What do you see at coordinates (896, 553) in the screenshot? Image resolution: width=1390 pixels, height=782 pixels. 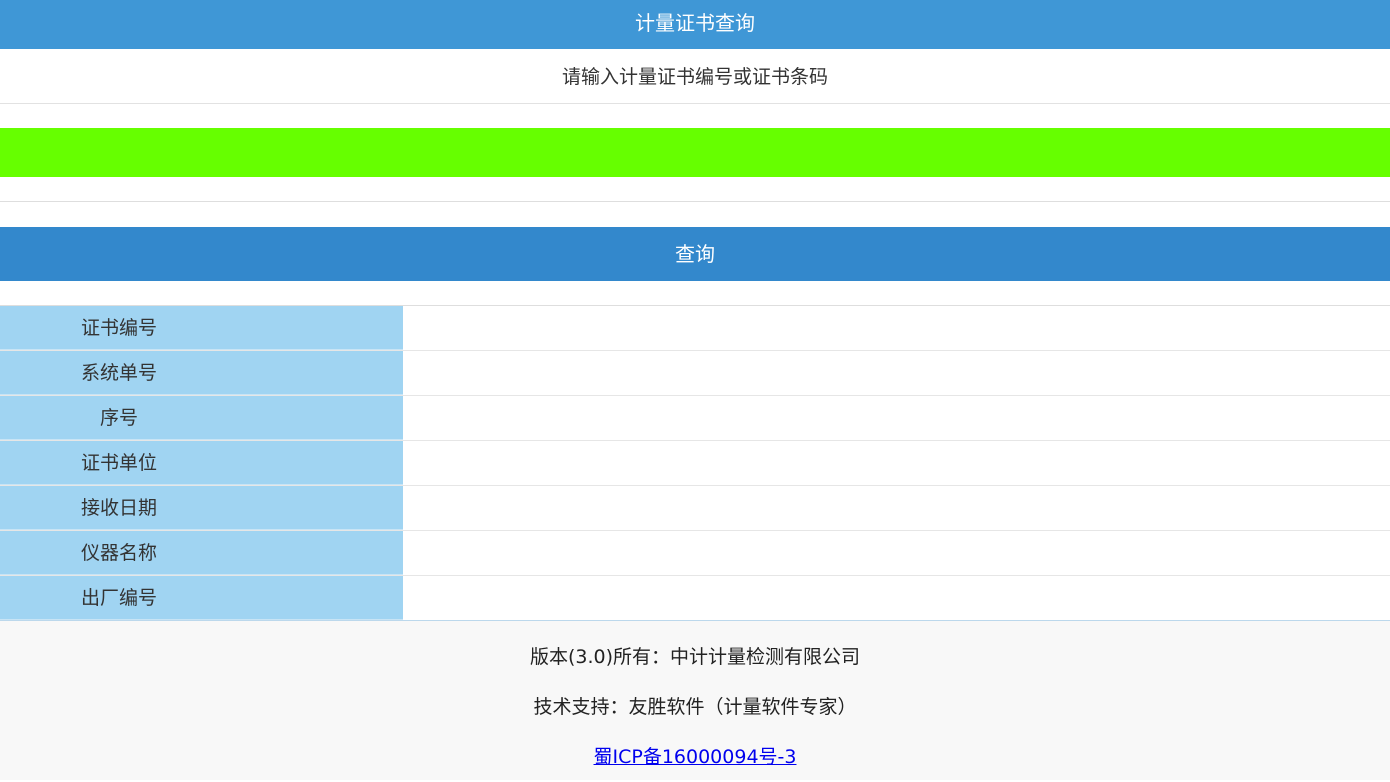 I see `row-value-instrument-name` at bounding box center [896, 553].